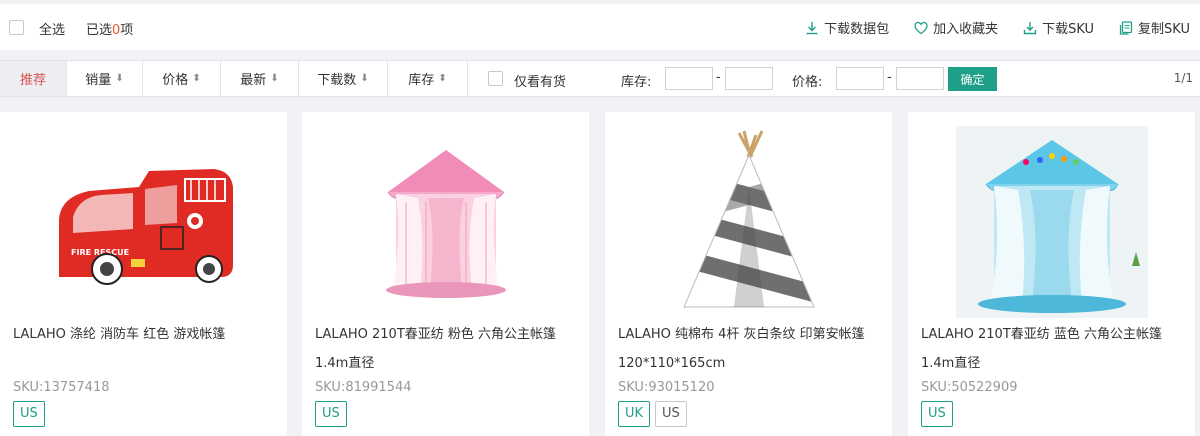 The image size is (1200, 436). Describe the element at coordinates (750, 349) in the screenshot. I see `product-title: LALAHO 纯棉布 4杆 灰白条纹 印第安帐篷120*110*165cm` at that location.